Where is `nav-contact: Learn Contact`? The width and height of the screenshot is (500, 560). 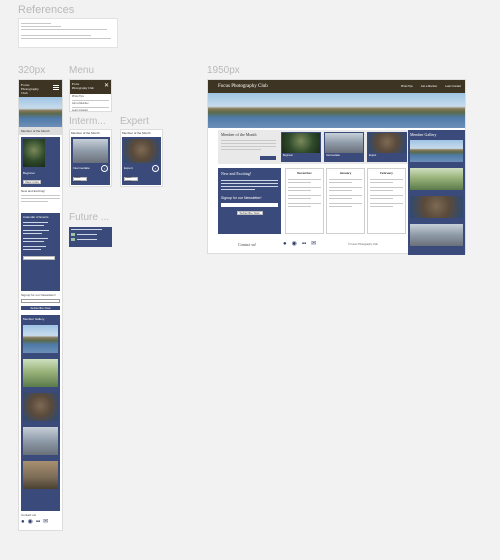
nav-contact: Learn Contact is located at coordinates (453, 86).